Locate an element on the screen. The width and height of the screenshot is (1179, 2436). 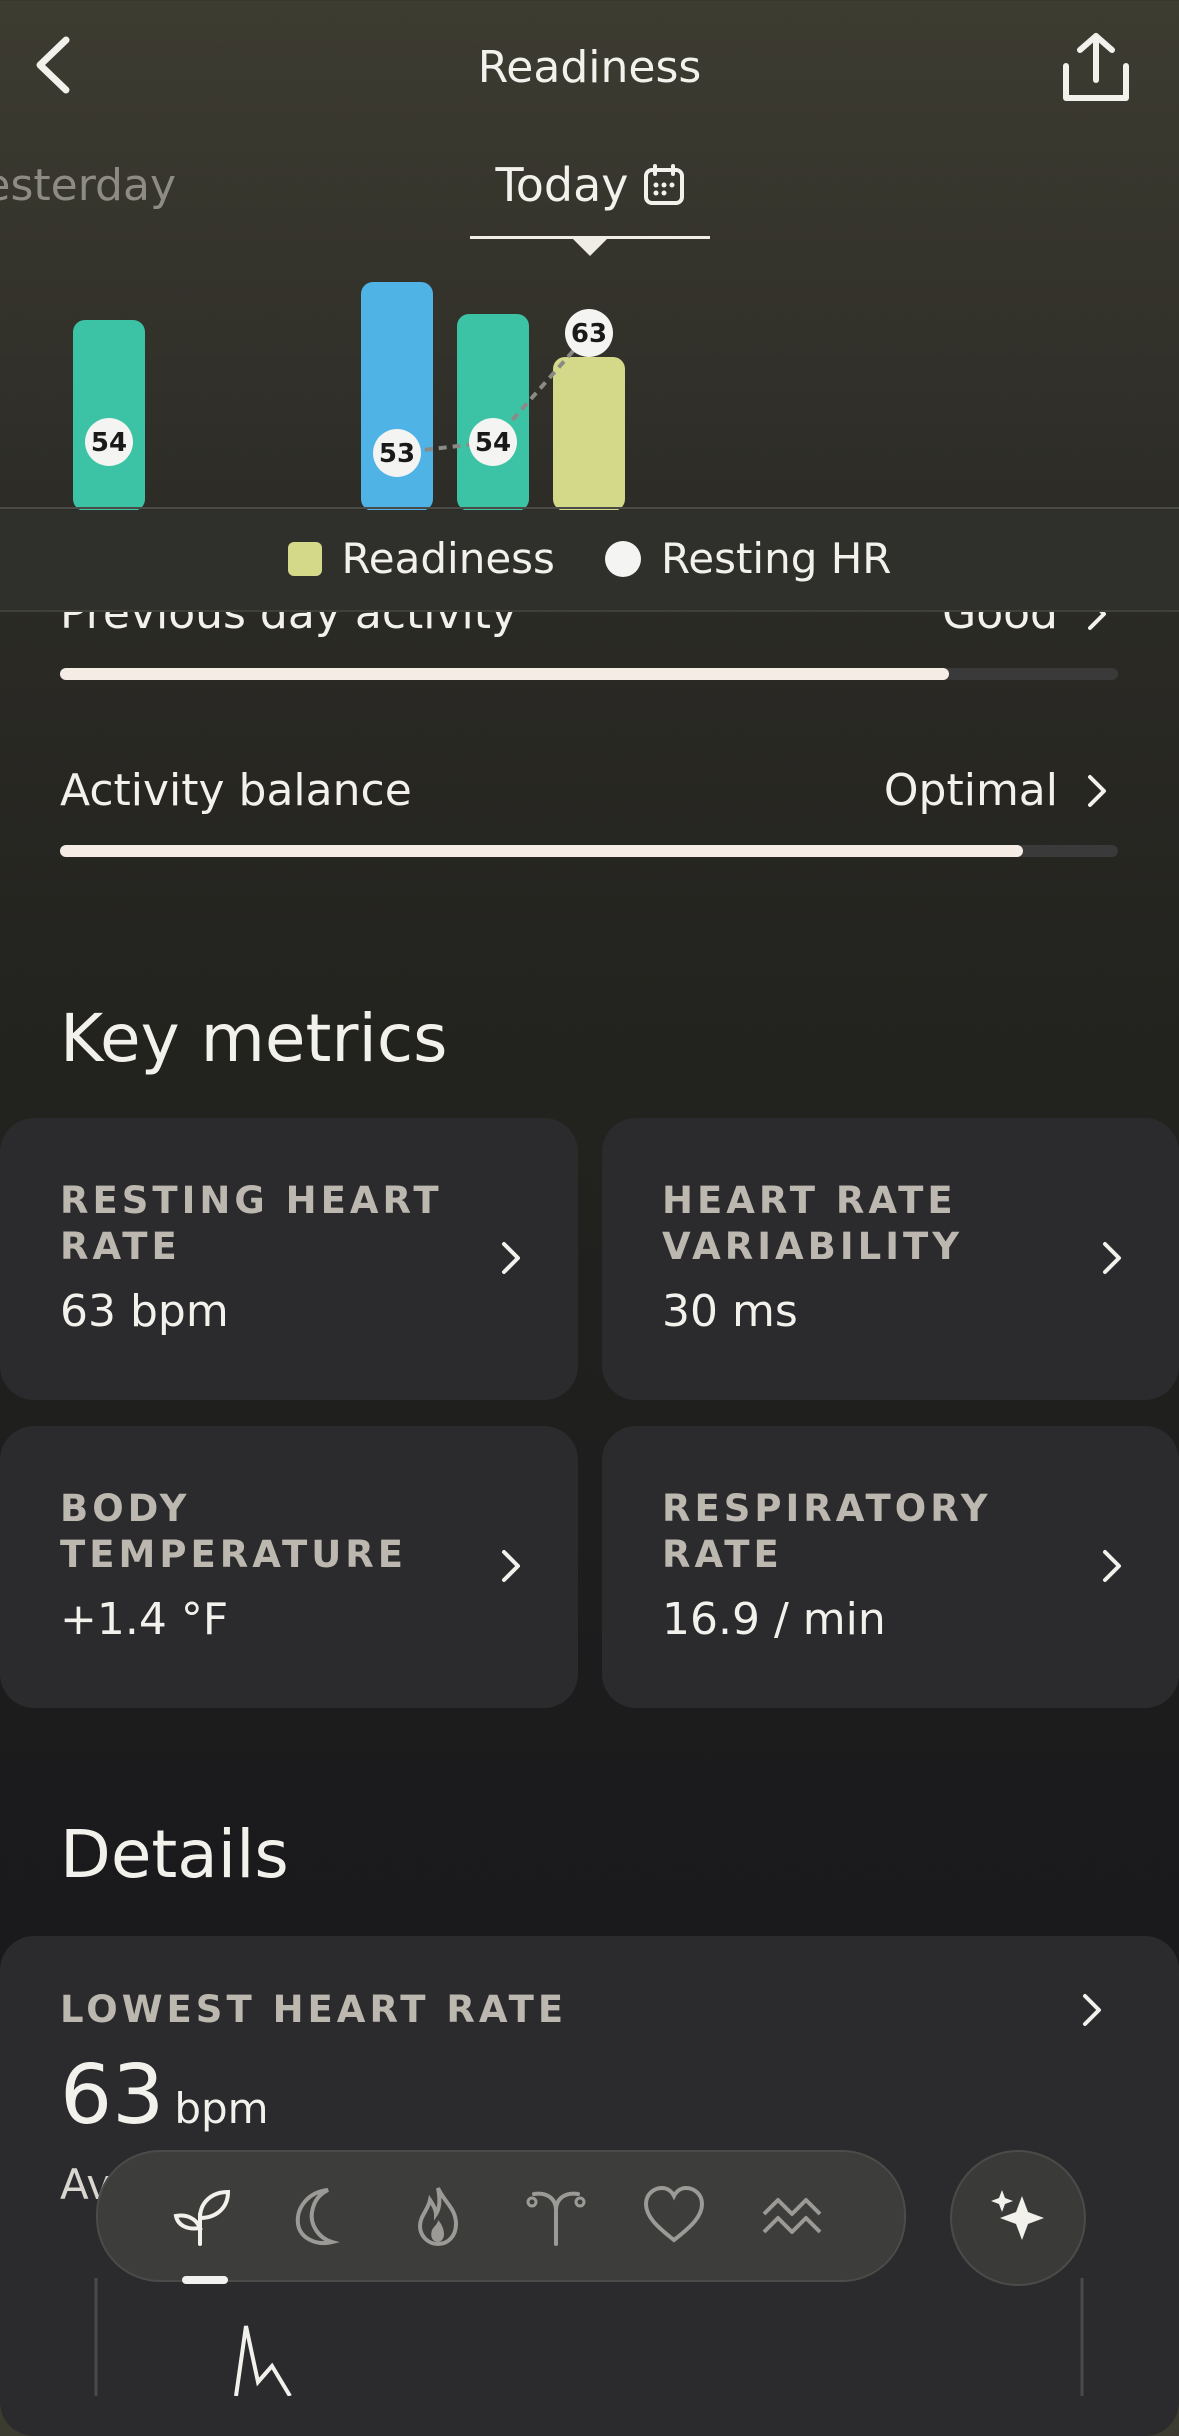
lowest-heart-rate-graph is located at coordinates (589, 2337).